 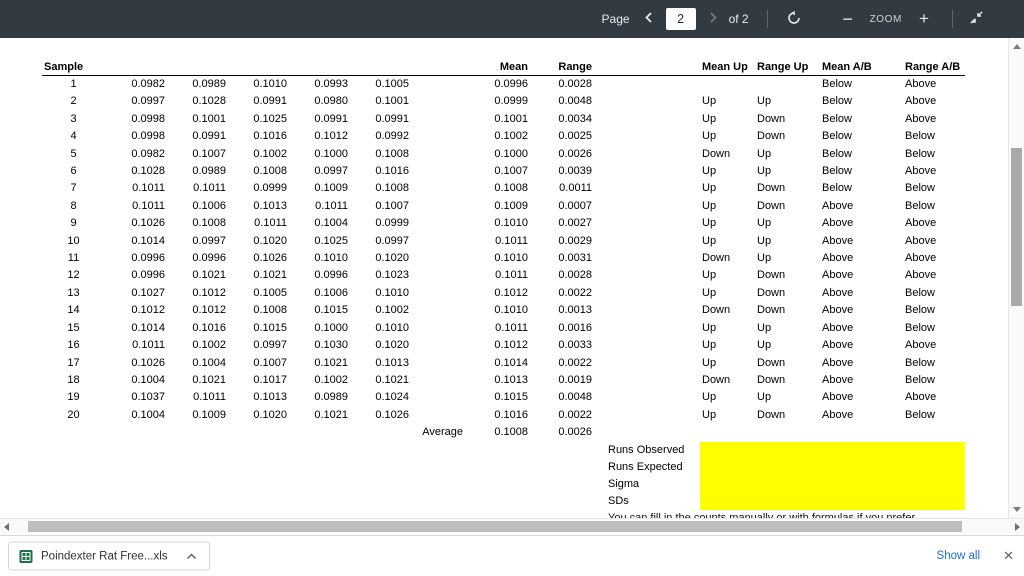 I want to click on downloaded-file-chip: Poindexter Rat Free...xls, so click(x=109, y=556).